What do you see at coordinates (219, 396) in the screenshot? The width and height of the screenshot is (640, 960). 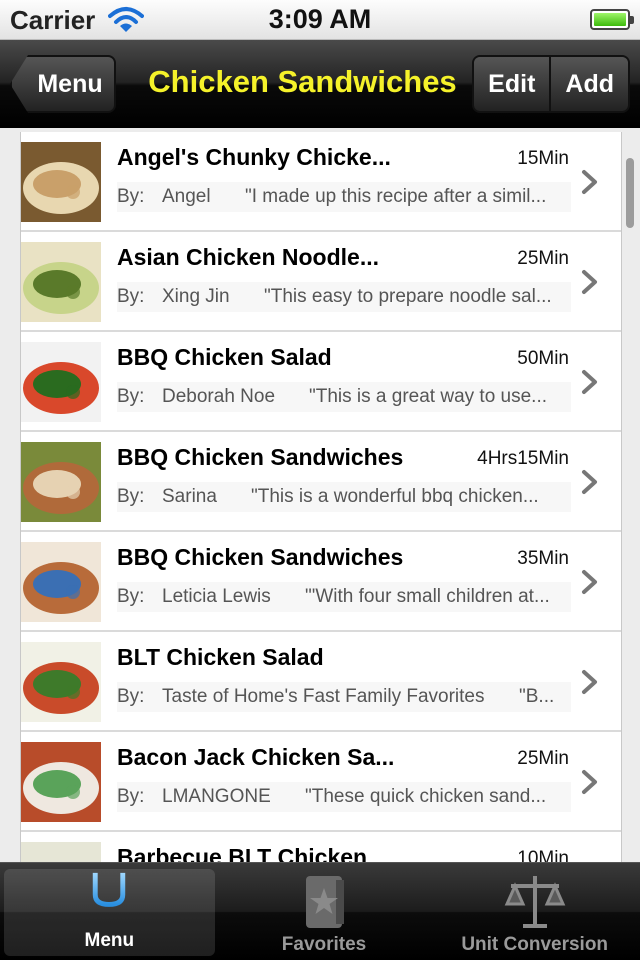 I see `recipe-author: Deborah Noe` at bounding box center [219, 396].